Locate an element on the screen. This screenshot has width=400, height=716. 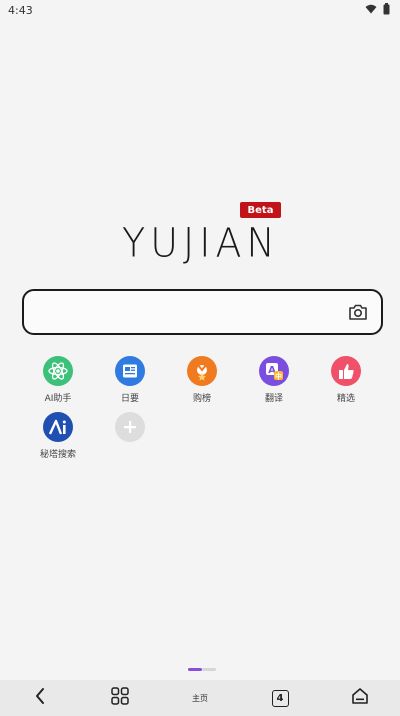
bottom-nav: 主页 4 is located at coordinates (200, 698).